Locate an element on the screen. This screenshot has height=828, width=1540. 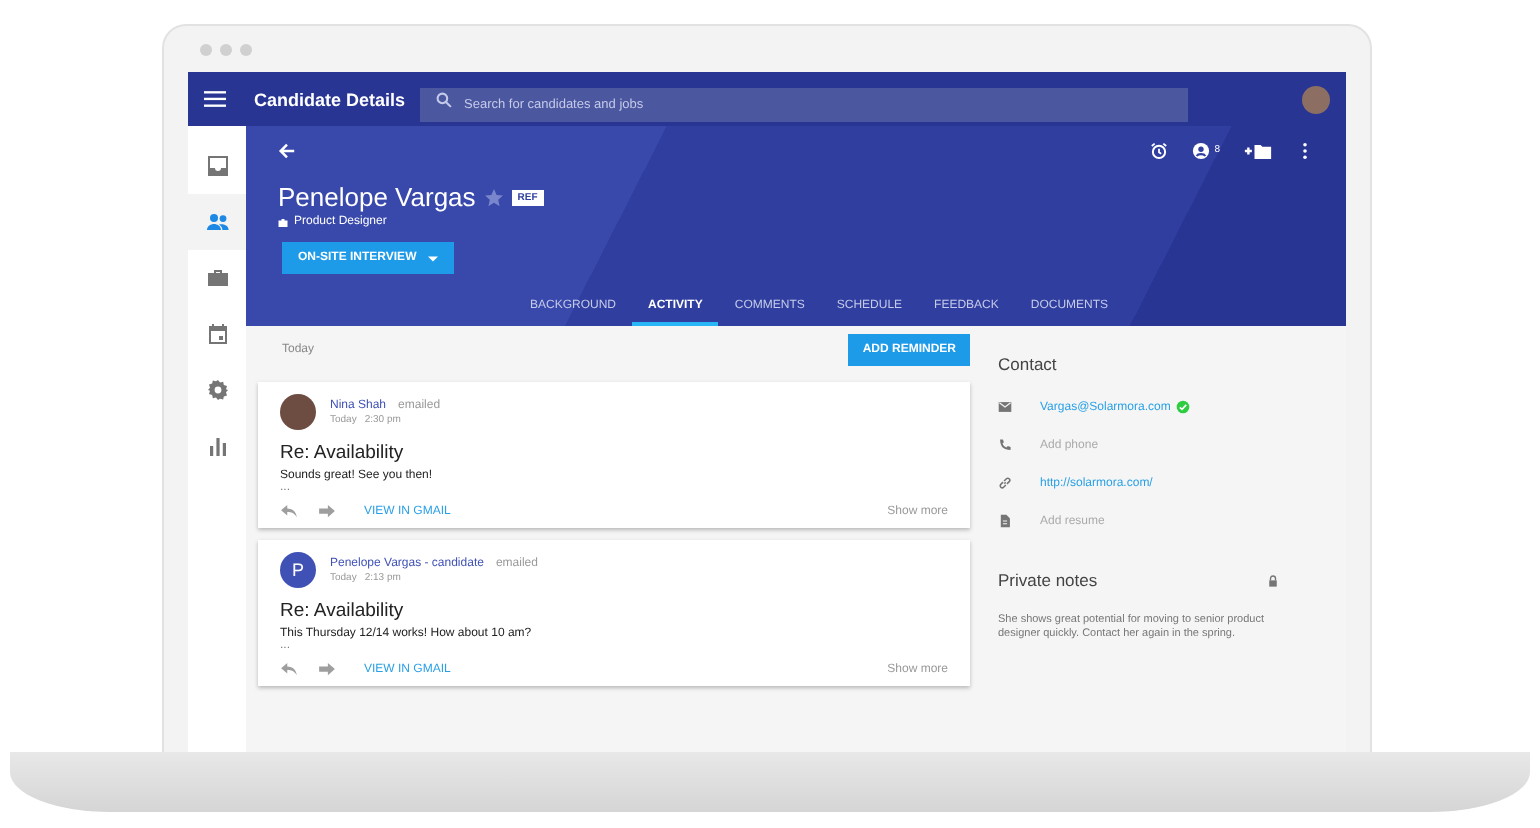
window-title: Candidate Details is located at coordinates (331, 99).